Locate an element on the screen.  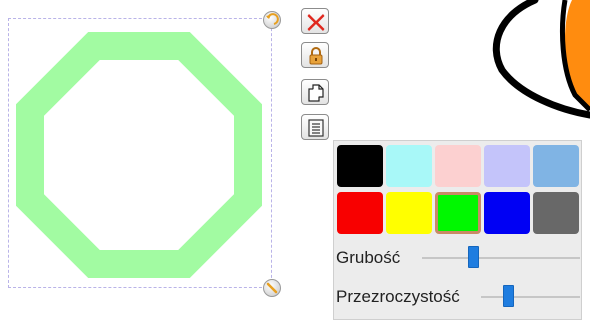
rotate-handle is located at coordinates (272, 20).